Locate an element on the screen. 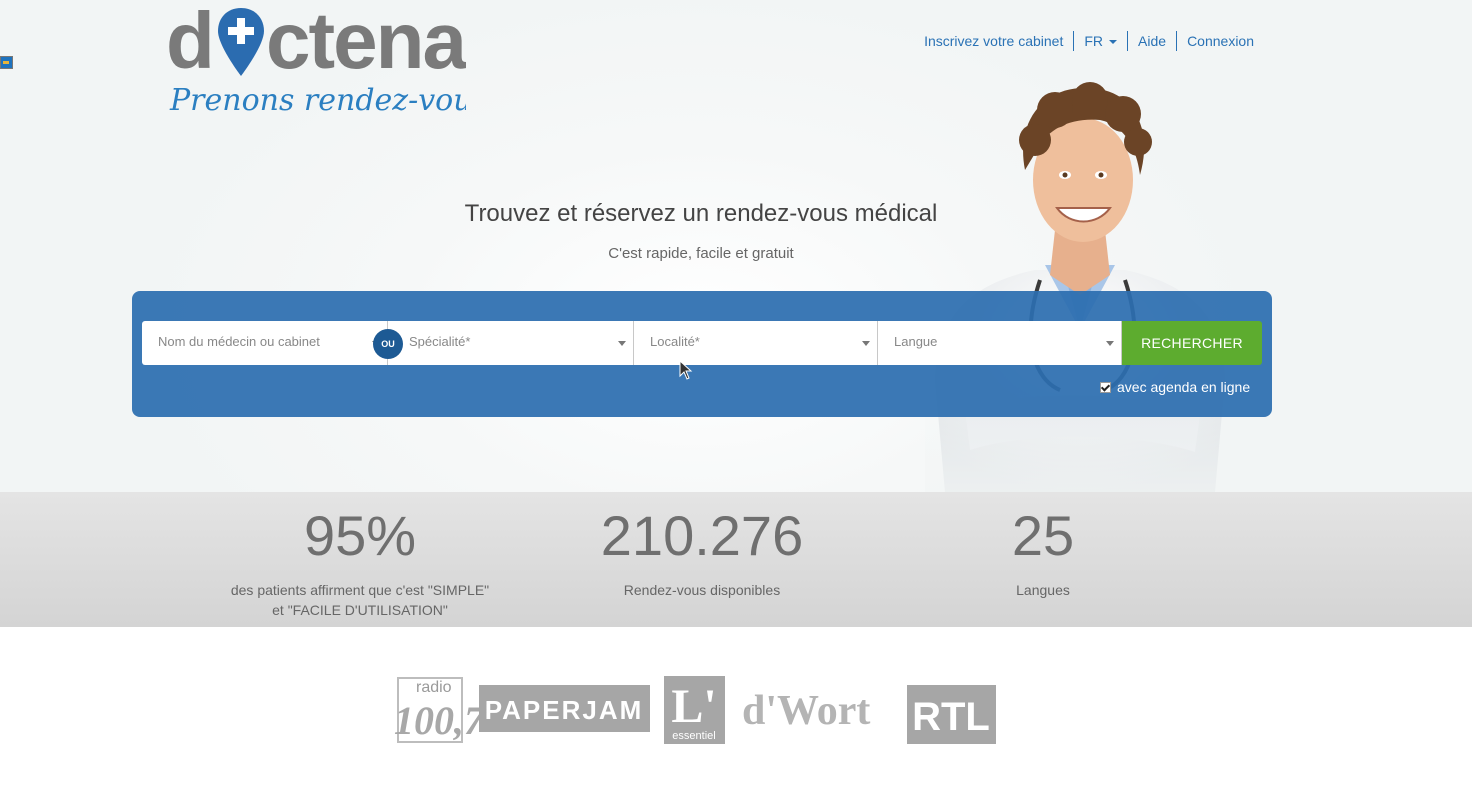 This screenshot has width=1472, height=786. register-practice-link: Inscrivez votre cabinet is located at coordinates (993, 41).